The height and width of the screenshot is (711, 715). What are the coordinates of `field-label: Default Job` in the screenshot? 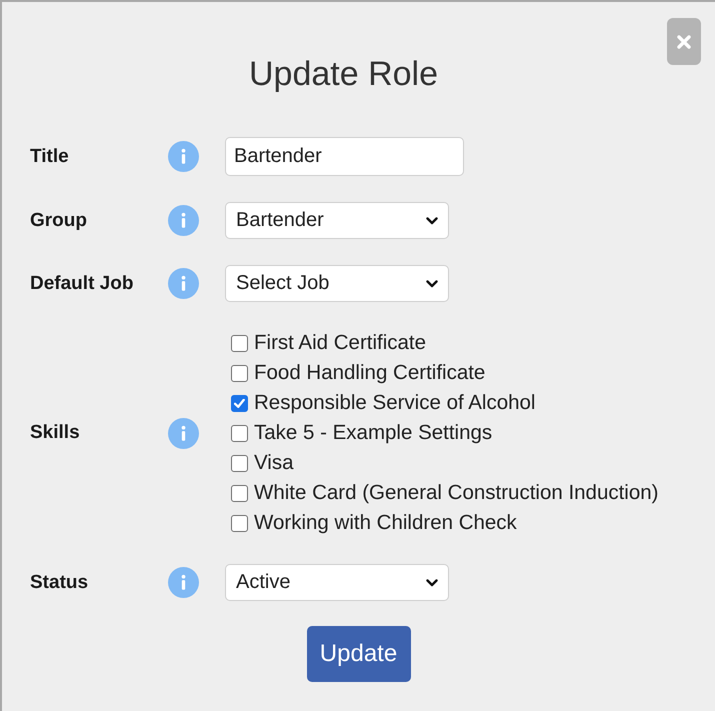 It's located at (82, 283).